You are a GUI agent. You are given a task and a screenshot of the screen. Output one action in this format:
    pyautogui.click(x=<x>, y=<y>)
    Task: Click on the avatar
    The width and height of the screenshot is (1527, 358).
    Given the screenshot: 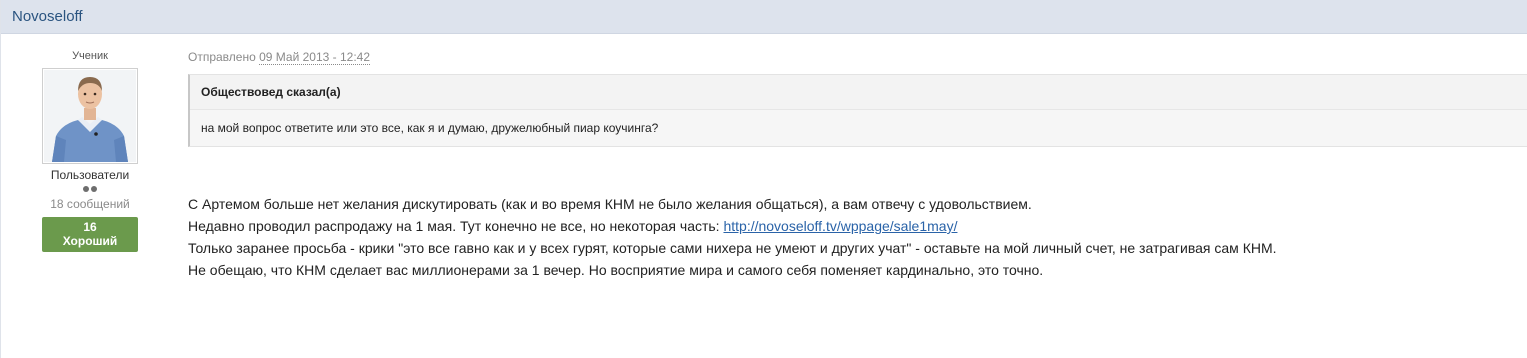 What is the action you would take?
    pyautogui.click(x=90, y=116)
    